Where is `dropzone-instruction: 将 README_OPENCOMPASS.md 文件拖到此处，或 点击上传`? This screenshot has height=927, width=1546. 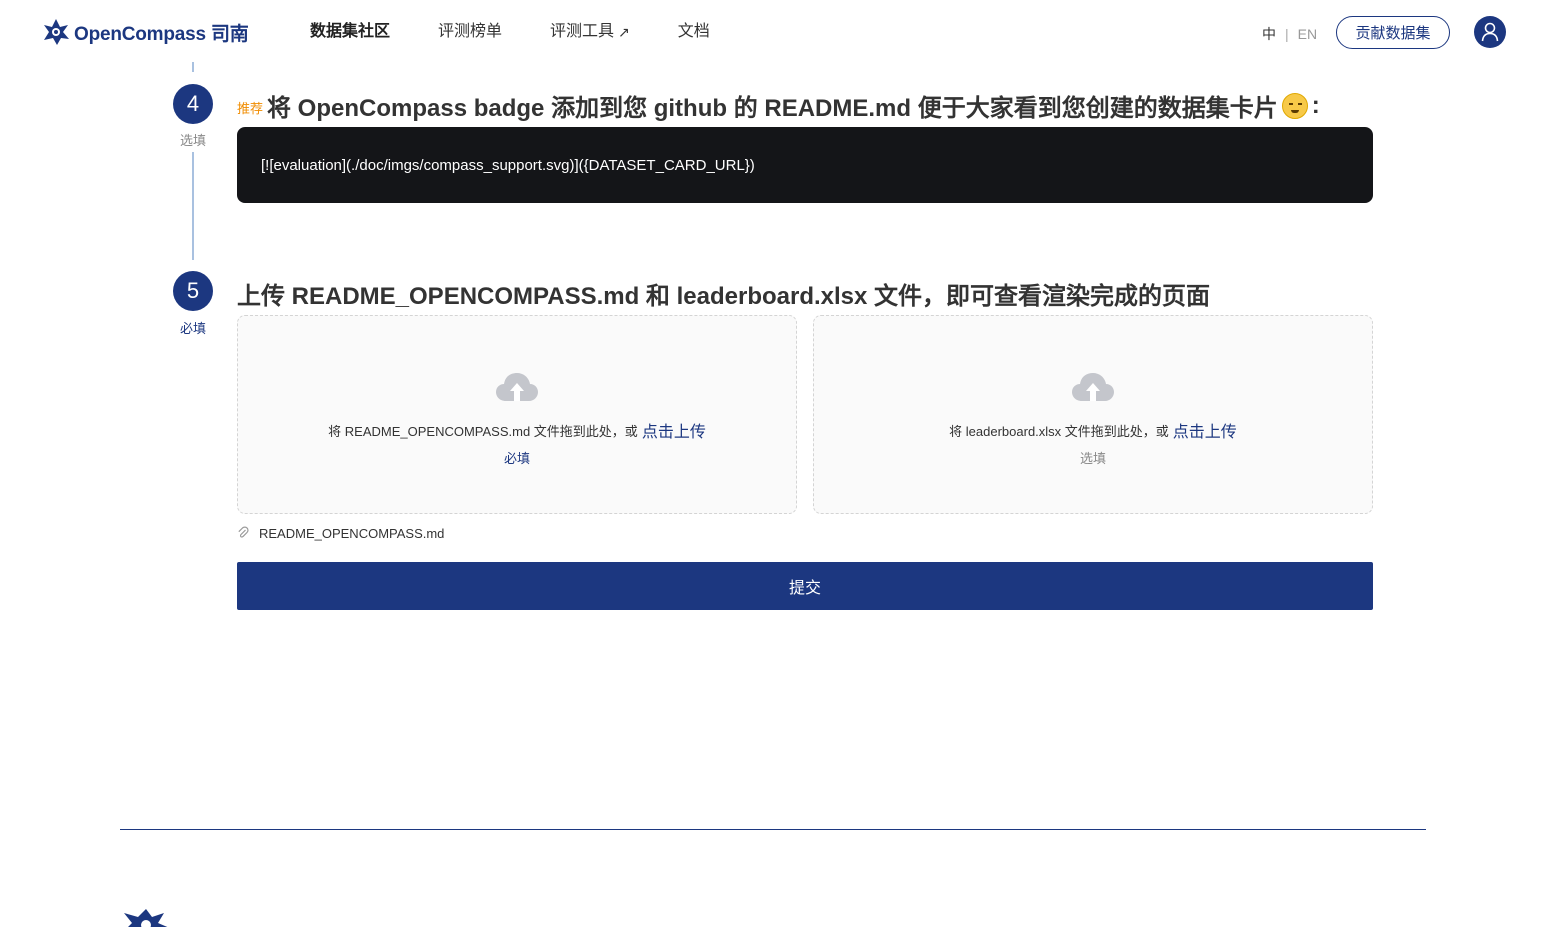 dropzone-instruction: 将 README_OPENCOMPASS.md 文件拖到此处，或 点击上传 is located at coordinates (517, 430).